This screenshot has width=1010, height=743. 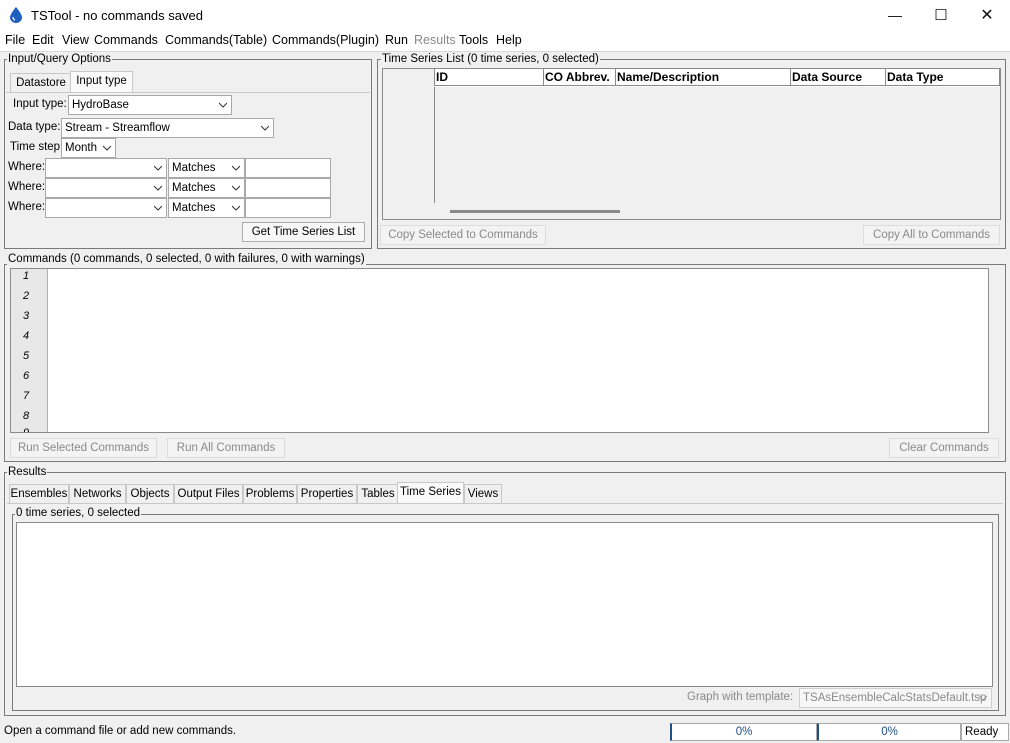 I want to click on maximize-button: ☐, so click(x=941, y=15).